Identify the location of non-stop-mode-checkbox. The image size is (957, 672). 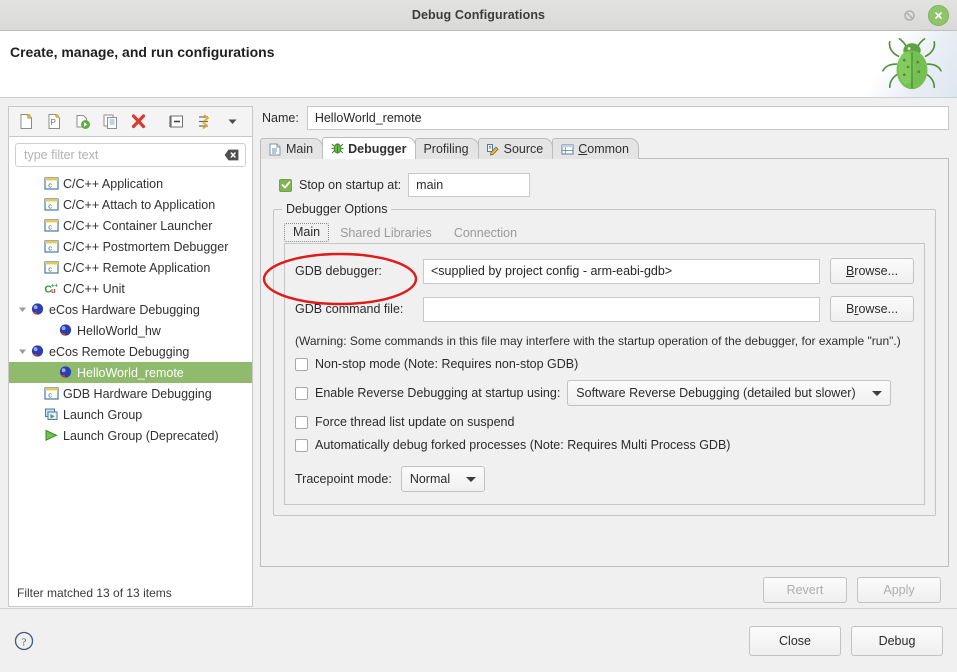
(301, 364).